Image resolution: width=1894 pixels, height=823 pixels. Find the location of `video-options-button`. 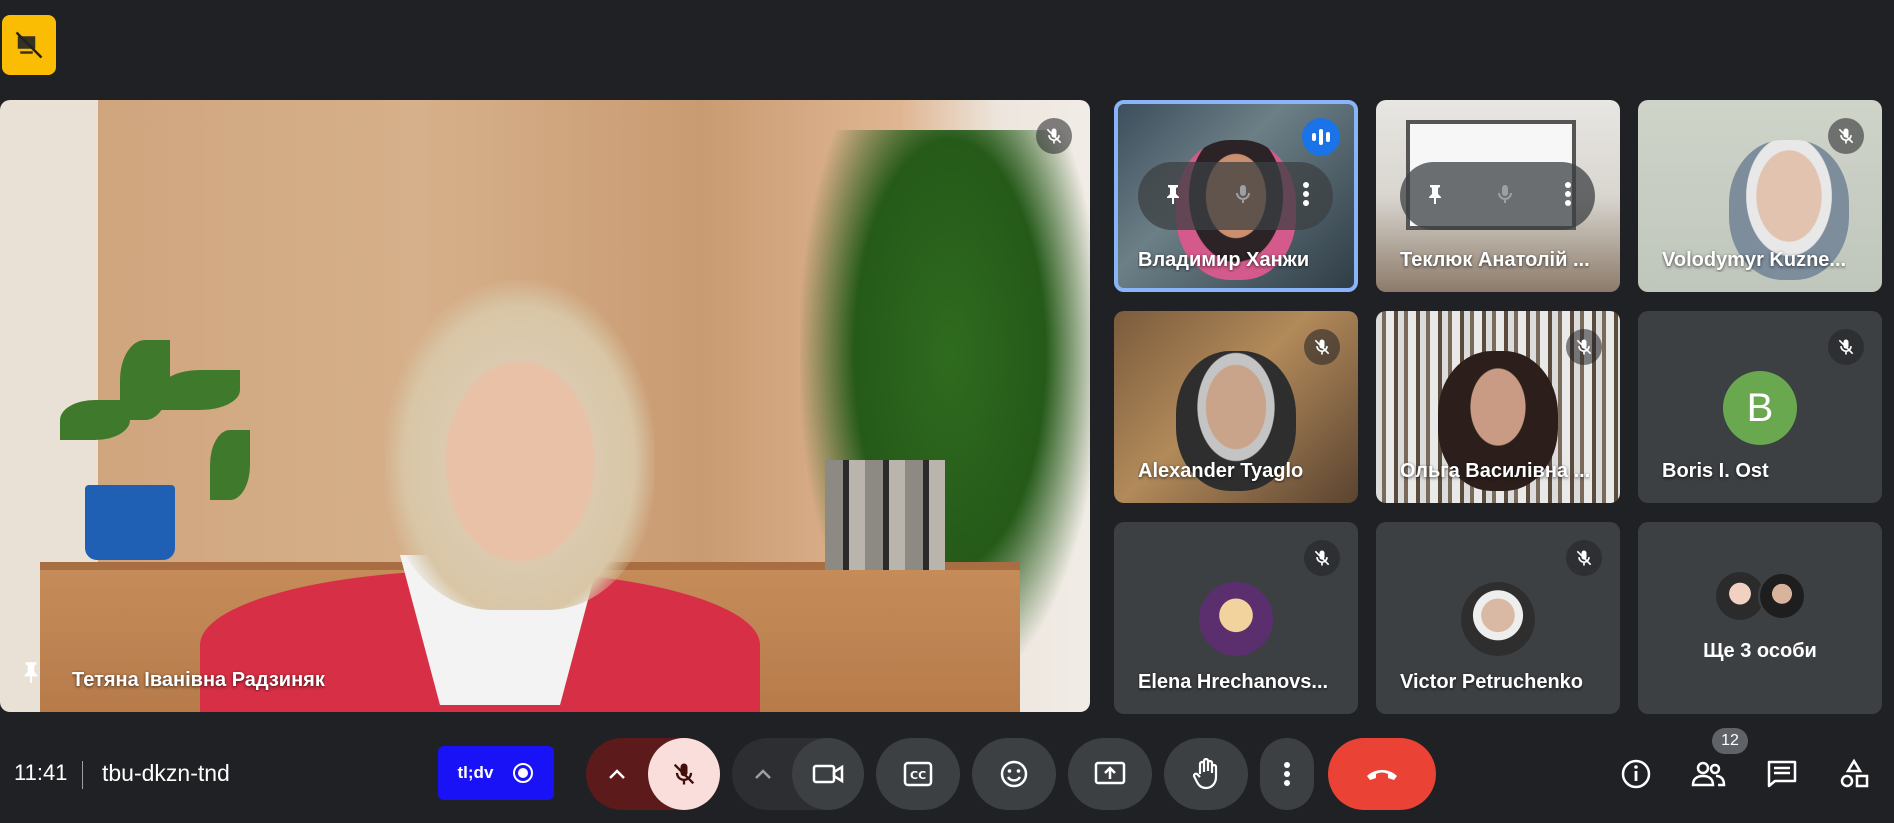

video-options-button is located at coordinates (763, 774).